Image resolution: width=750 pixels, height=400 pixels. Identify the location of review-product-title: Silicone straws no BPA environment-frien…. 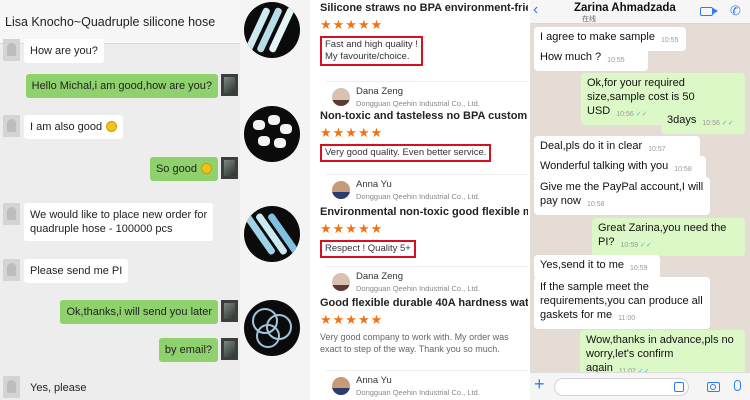
(424, 8).